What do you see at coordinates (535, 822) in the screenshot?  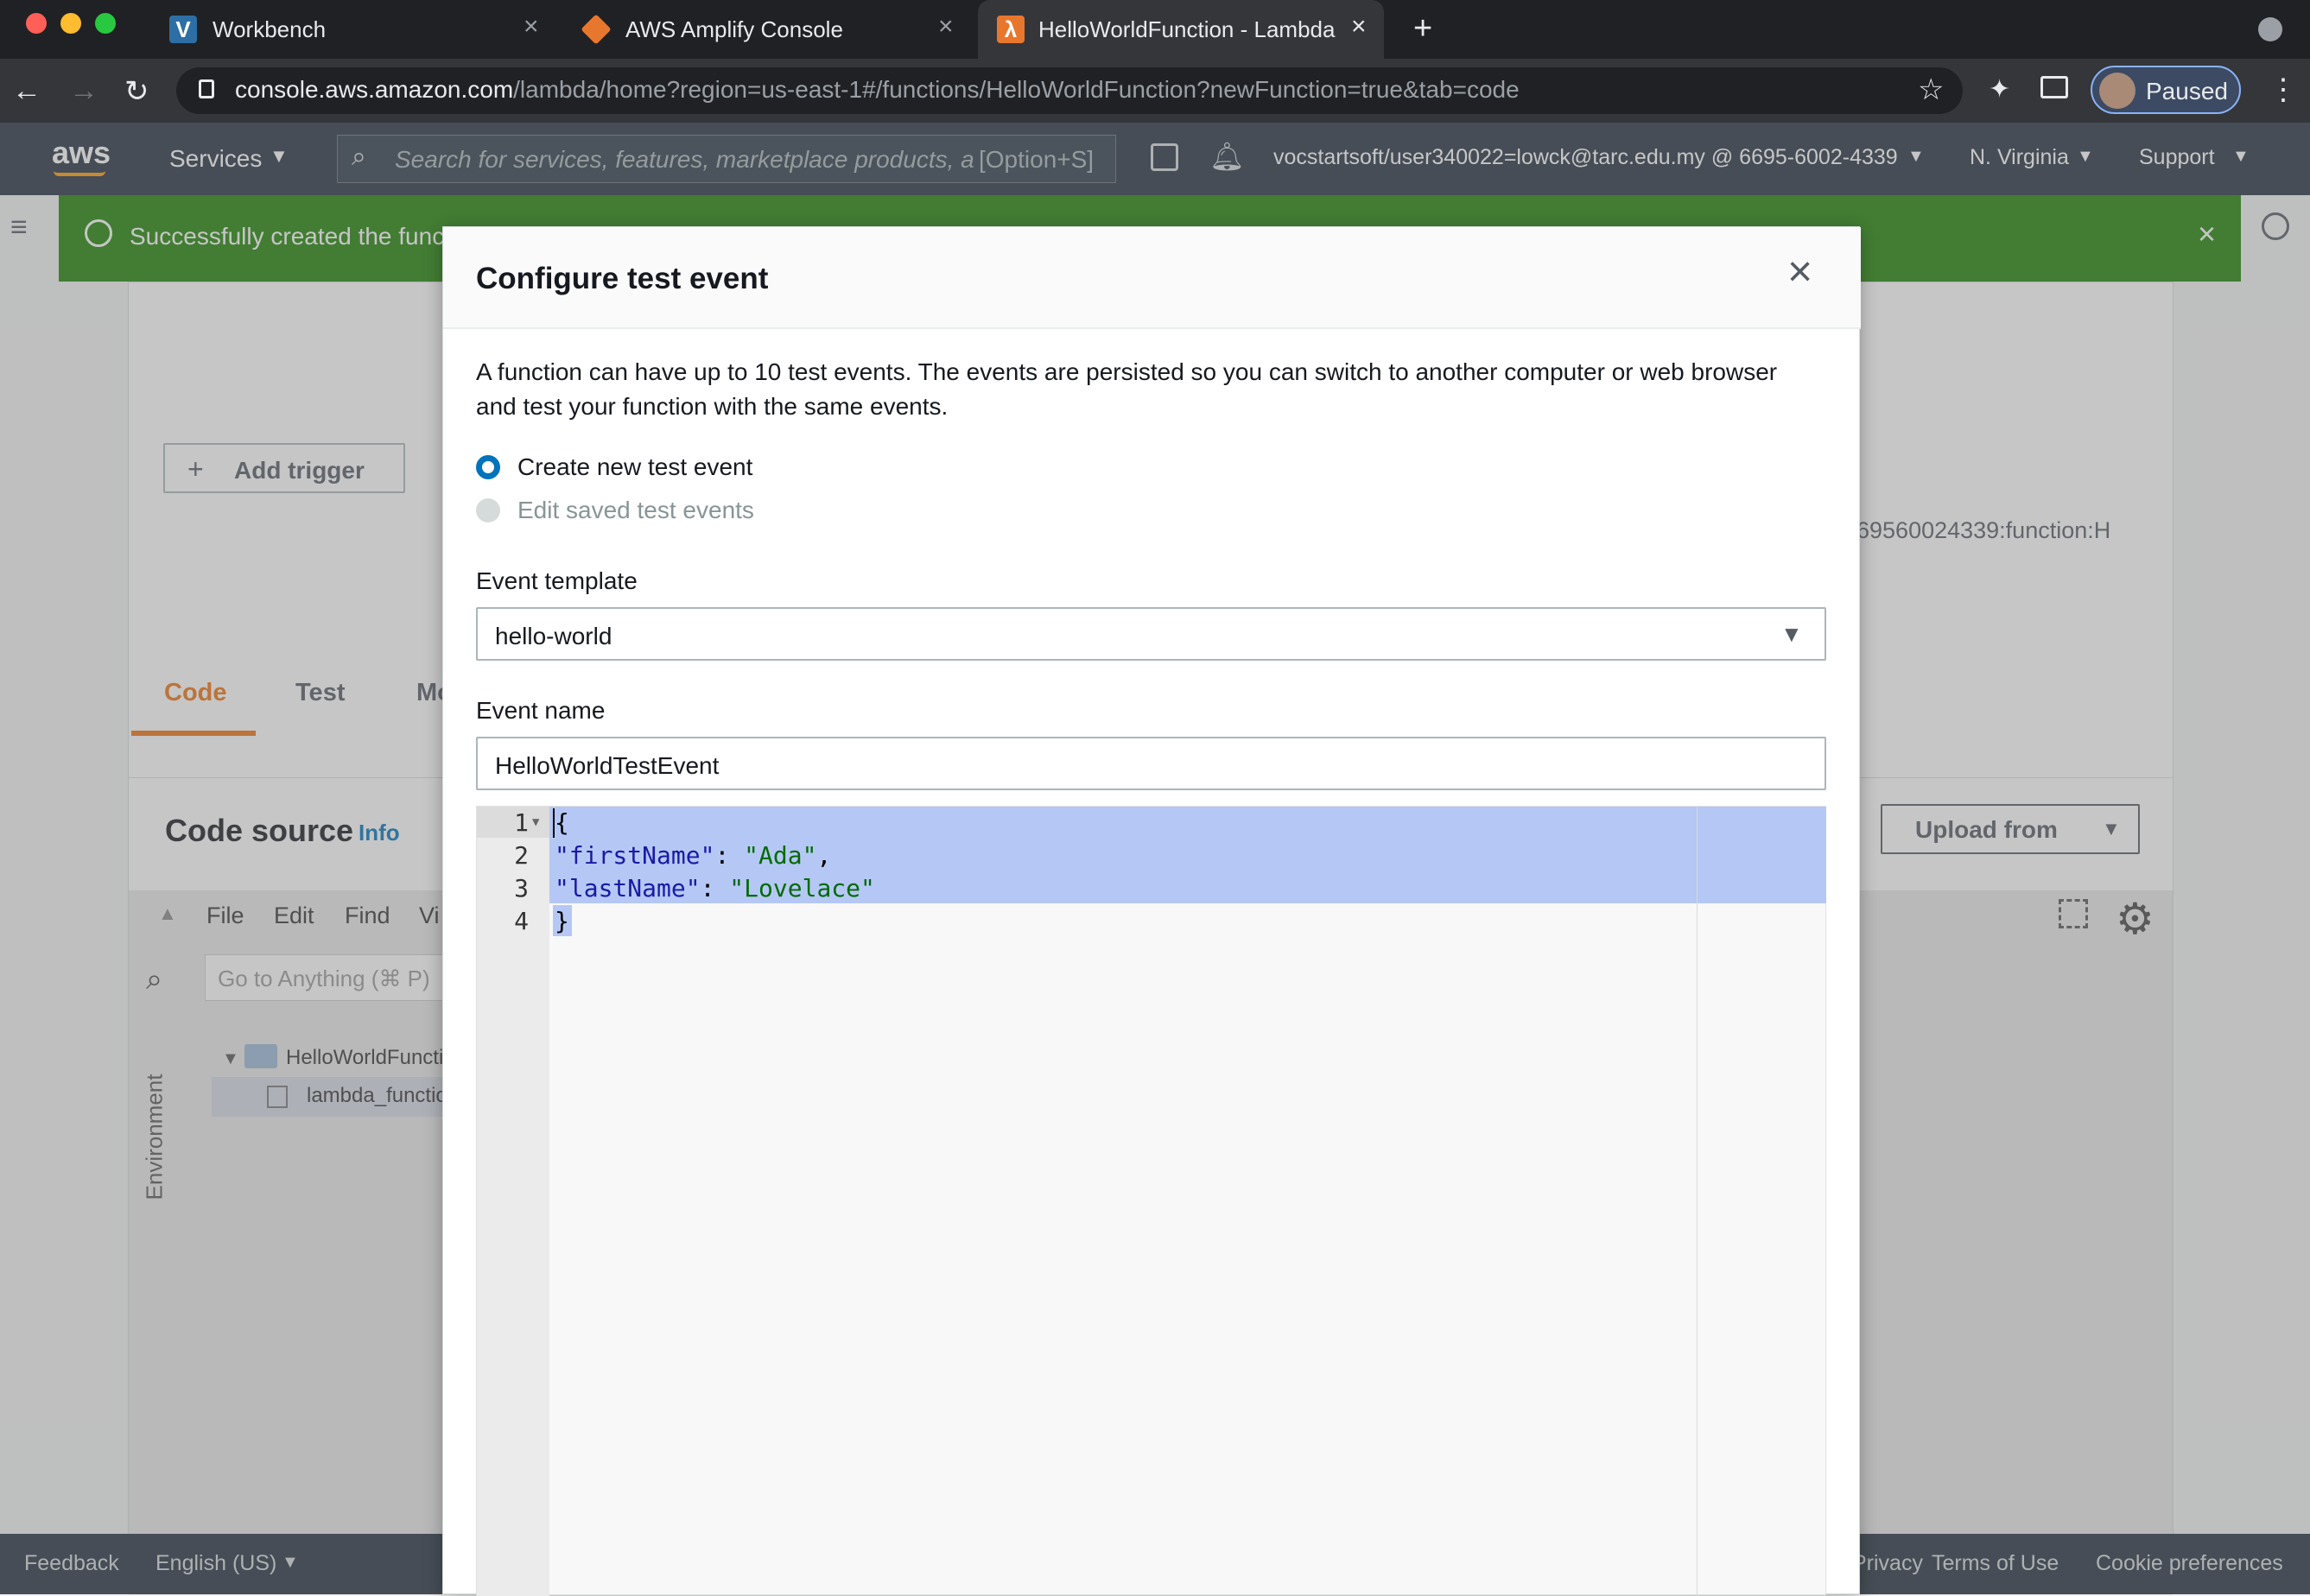 I see `fold-icon: ▼` at bounding box center [535, 822].